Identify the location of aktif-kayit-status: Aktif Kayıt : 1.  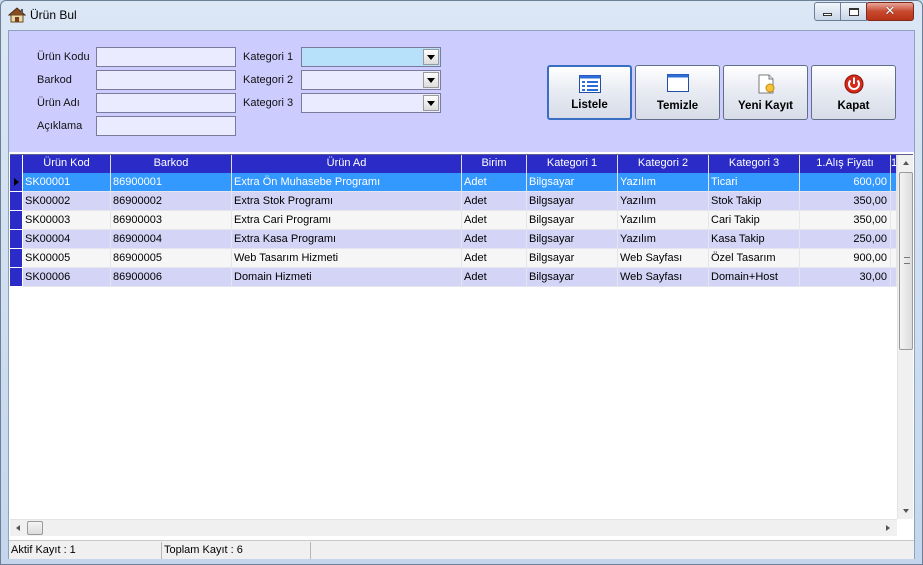
(86, 550).